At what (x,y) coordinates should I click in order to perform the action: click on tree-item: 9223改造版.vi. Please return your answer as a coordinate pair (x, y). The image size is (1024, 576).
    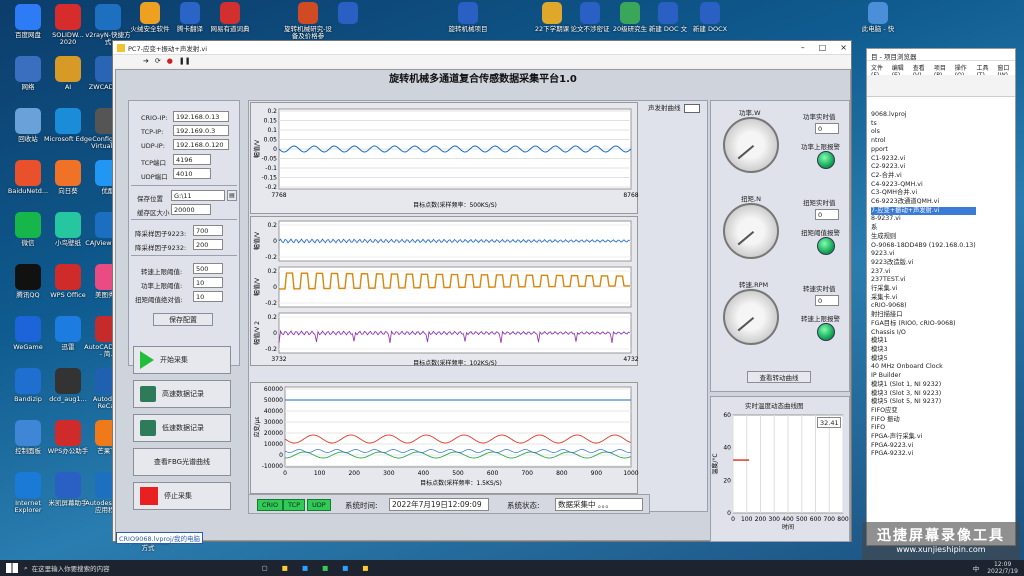
    Looking at the image, I should click on (923, 263).